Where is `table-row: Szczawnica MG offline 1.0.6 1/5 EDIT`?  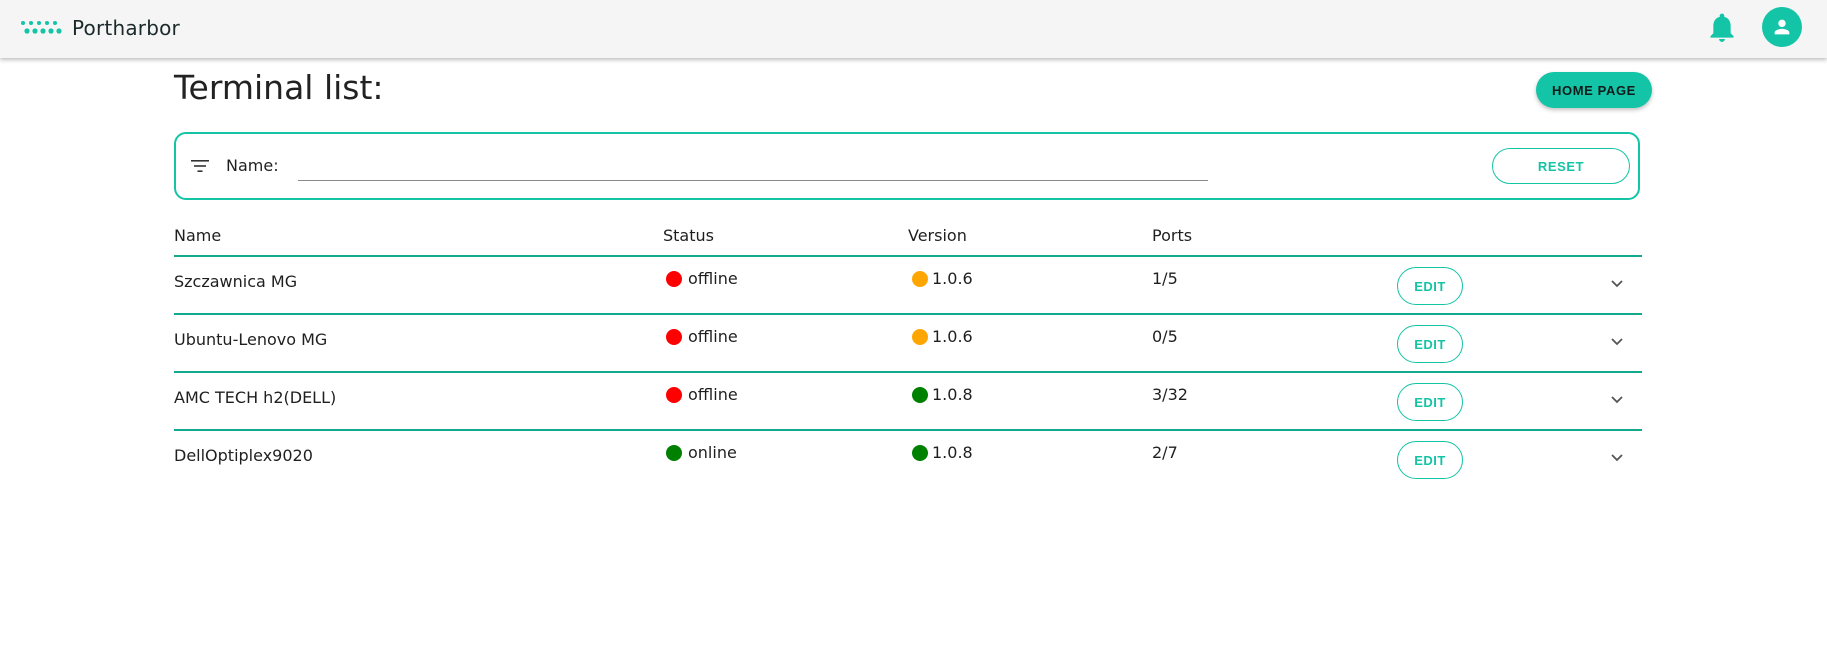
table-row: Szczawnica MG offline 1.0.6 1/5 EDIT is located at coordinates (908, 286).